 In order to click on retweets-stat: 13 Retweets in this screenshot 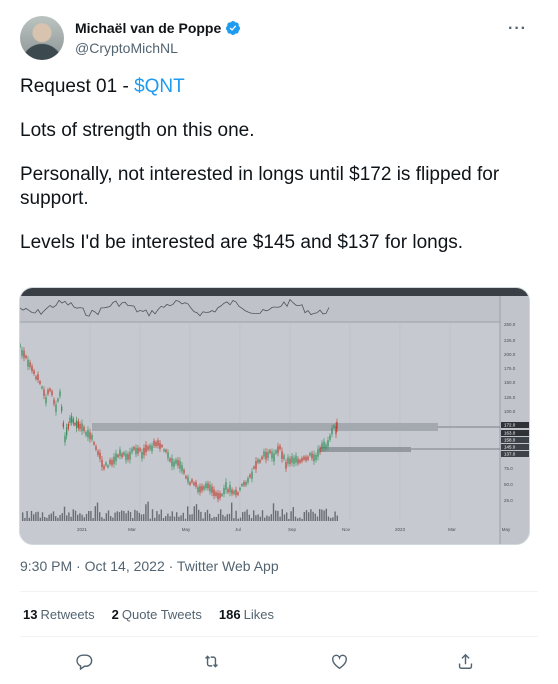, I will do `click(59, 614)`.